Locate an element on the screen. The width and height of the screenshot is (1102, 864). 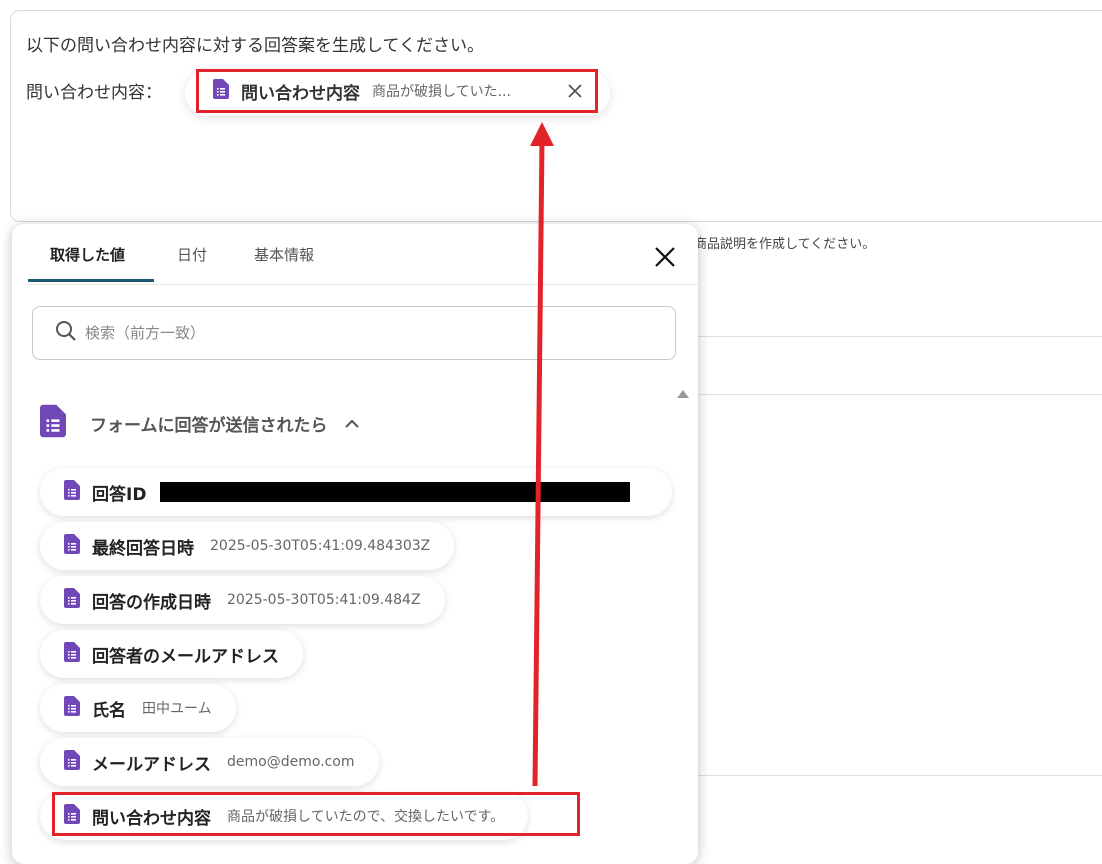
list-item: 問い合わせ内容 商品が破損していたので、交換したいです。 is located at coordinates (284, 816).